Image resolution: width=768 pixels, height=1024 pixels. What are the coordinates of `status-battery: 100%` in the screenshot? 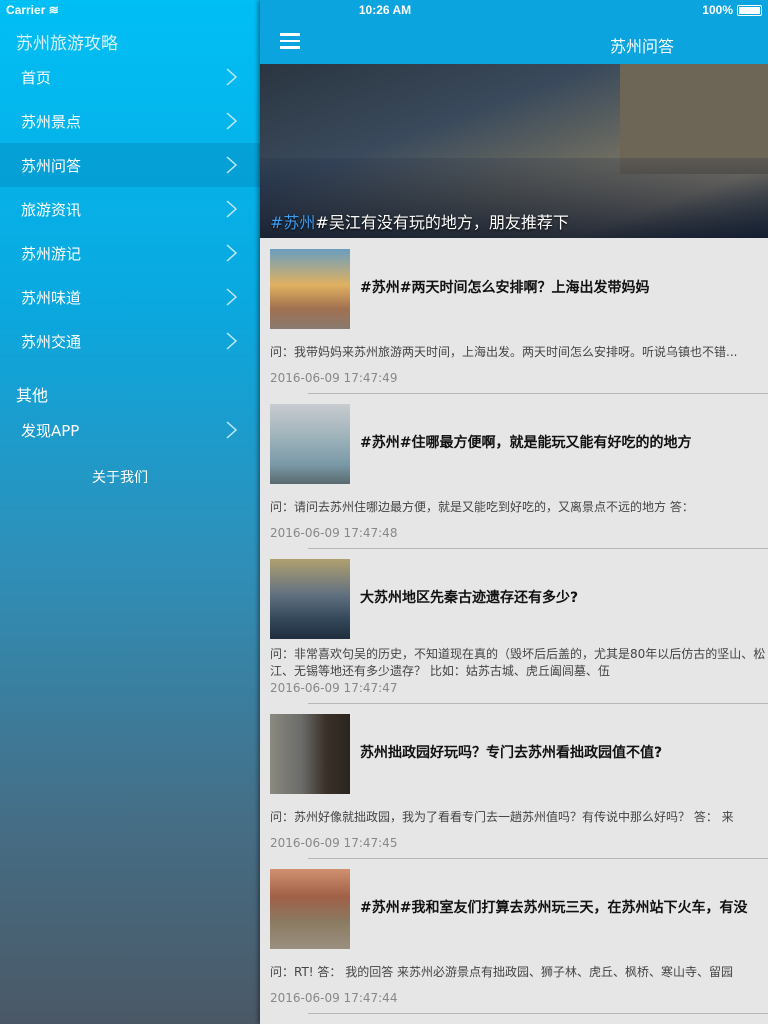 It's located at (732, 10).